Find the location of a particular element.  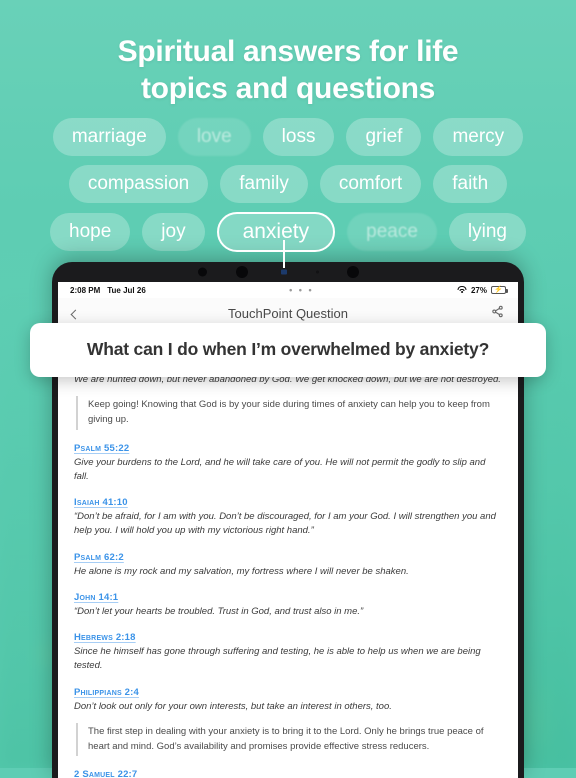

verse-reference-link: Isaiah 41:10 is located at coordinates (288, 502).